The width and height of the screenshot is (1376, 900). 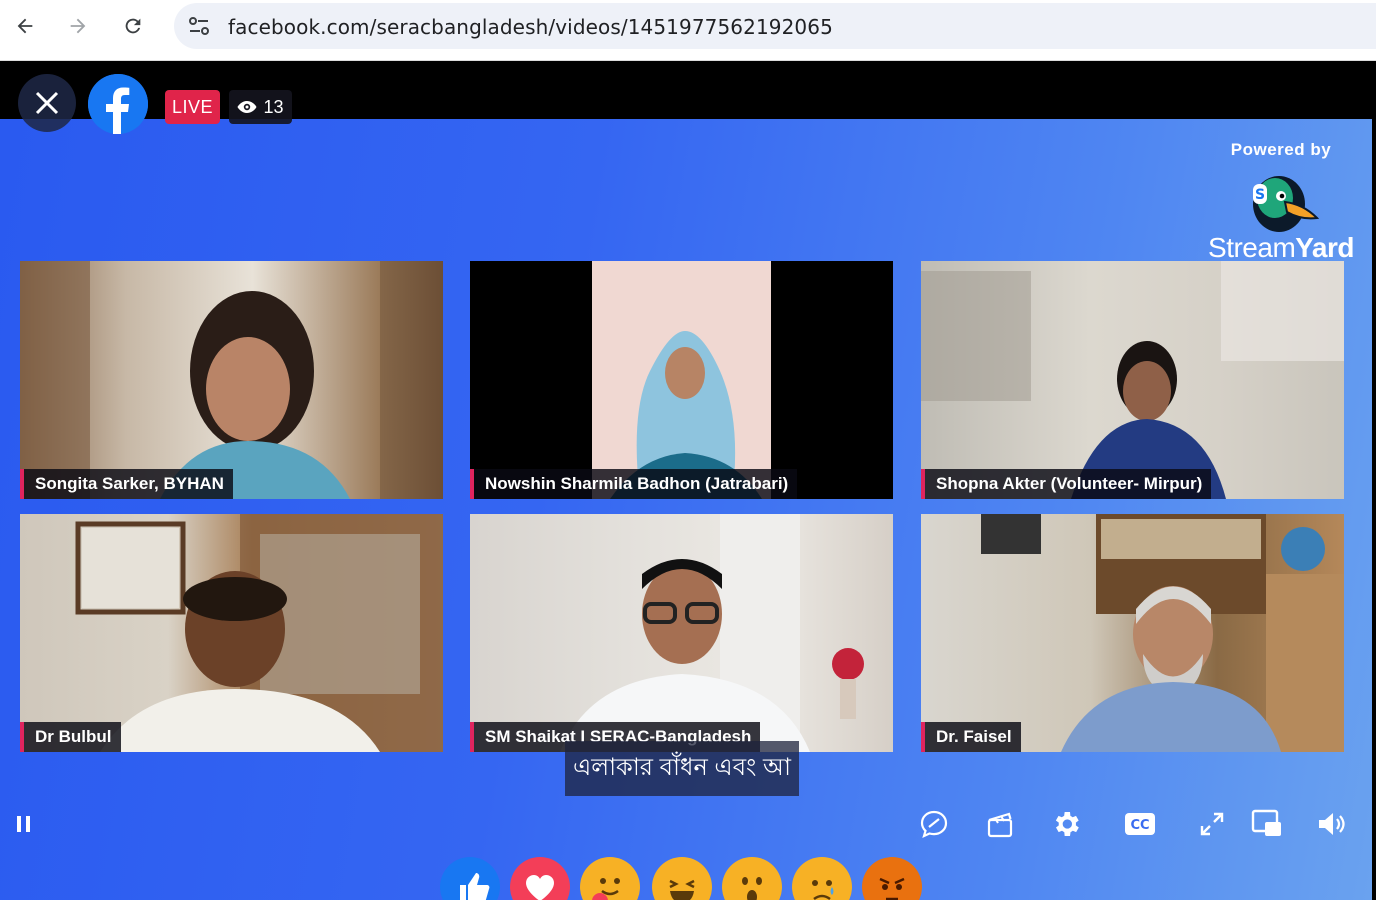 I want to click on clapperboard-icon, so click(x=1000, y=825).